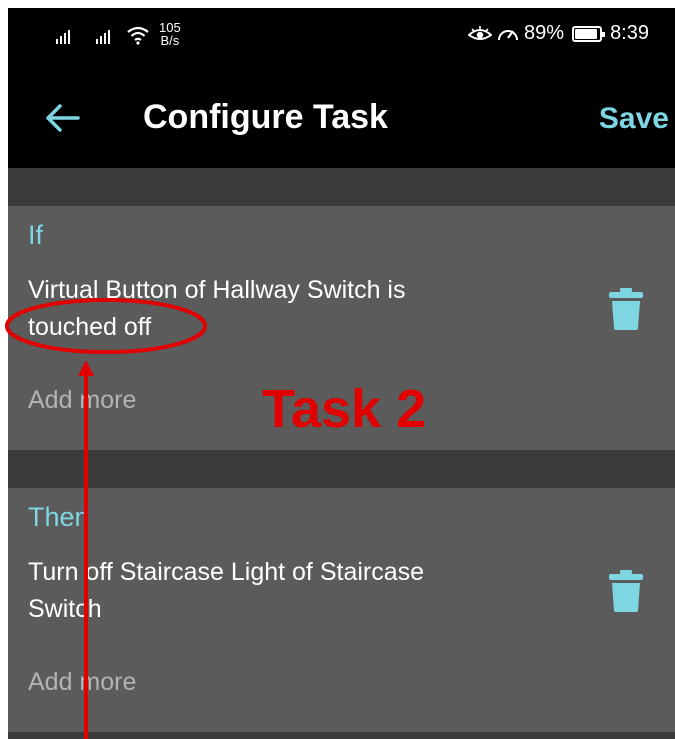  I want to click on speedometer-icon, so click(508, 34).